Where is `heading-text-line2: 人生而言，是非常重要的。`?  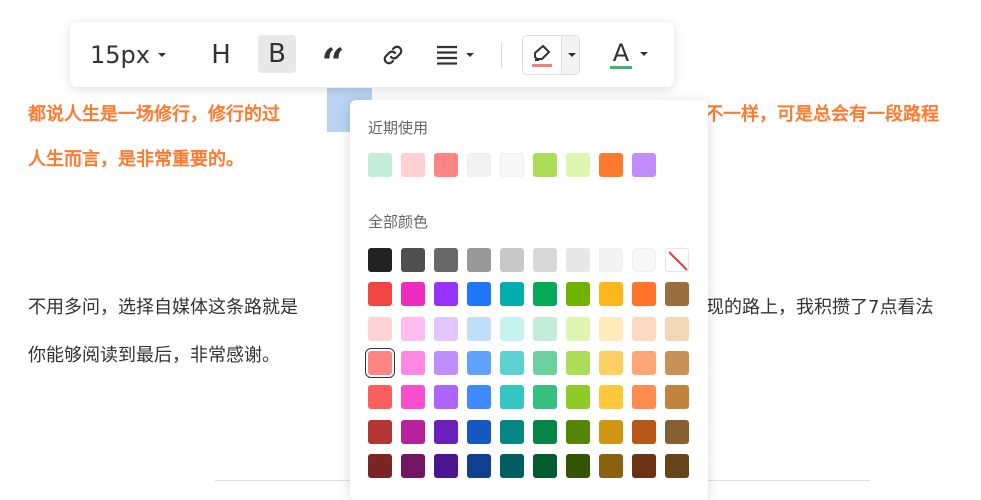
heading-text-line2: 人生而言，是非常重要的。 is located at coordinates (136, 158).